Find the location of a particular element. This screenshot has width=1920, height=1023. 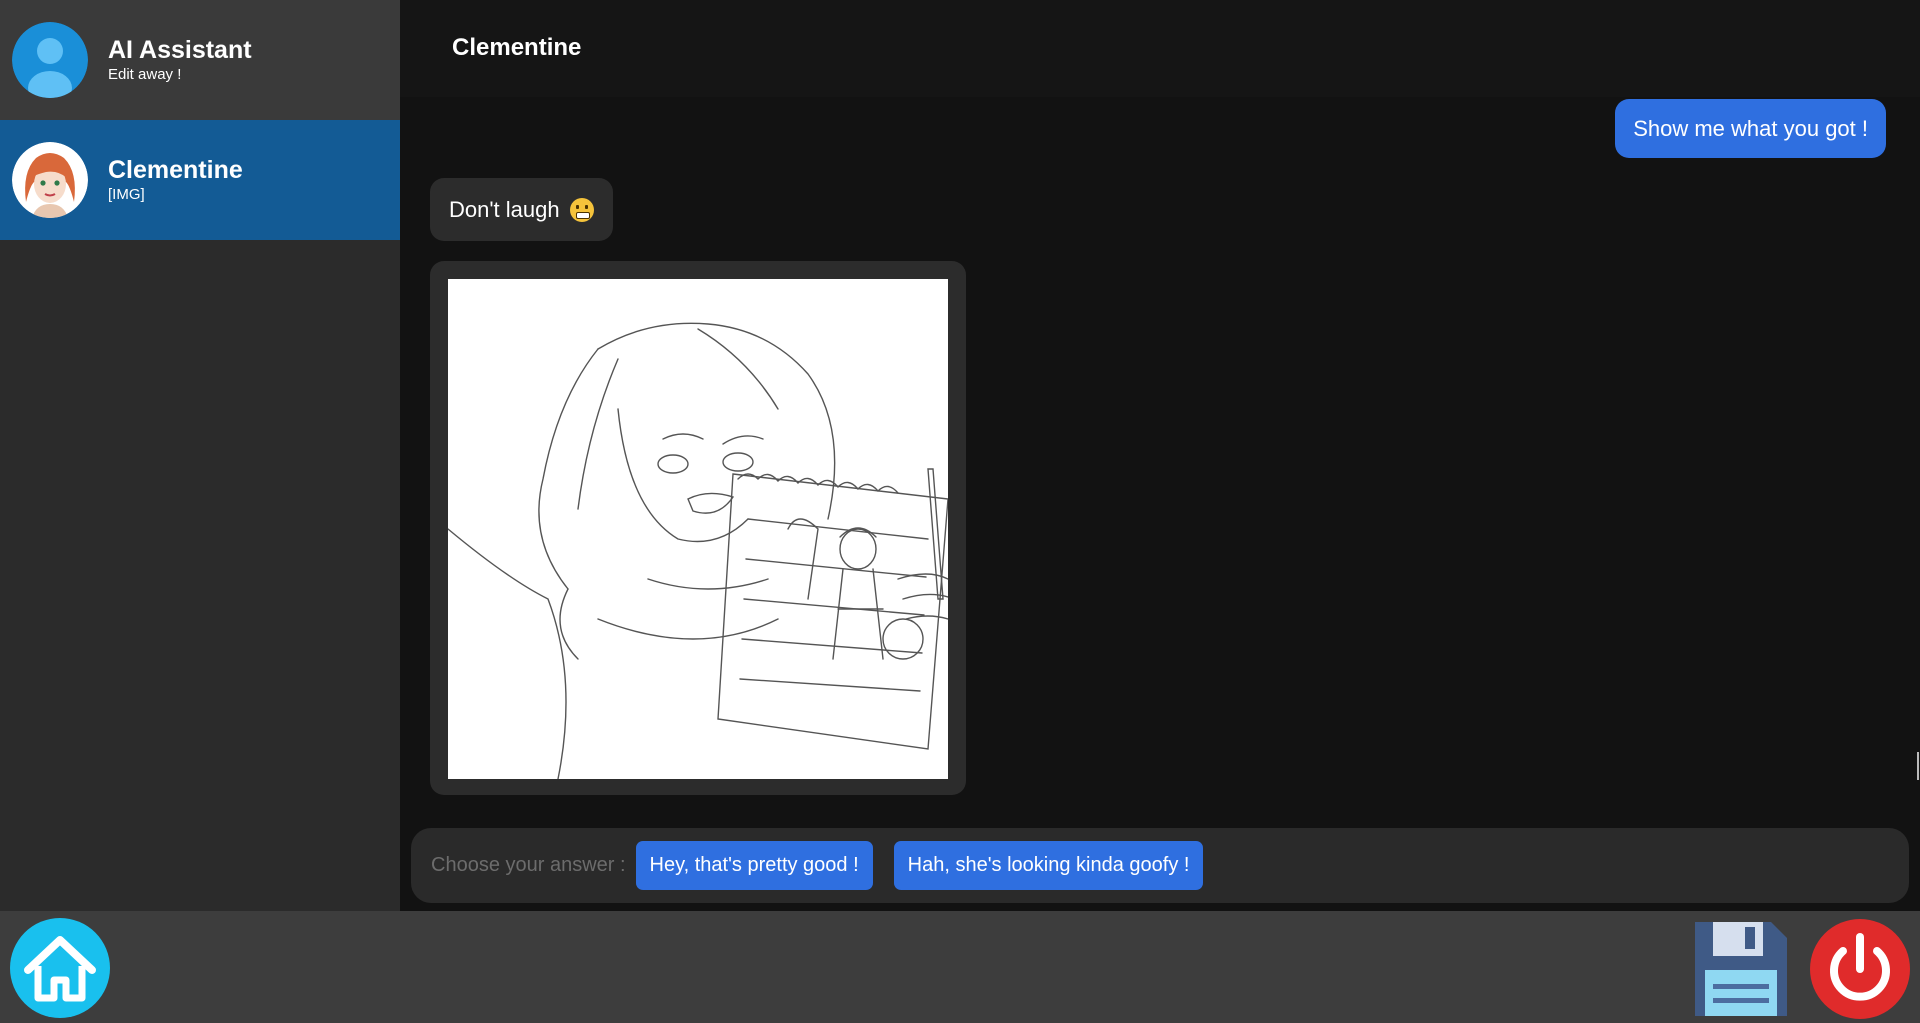

contact-name: AI Assistant is located at coordinates (180, 50).